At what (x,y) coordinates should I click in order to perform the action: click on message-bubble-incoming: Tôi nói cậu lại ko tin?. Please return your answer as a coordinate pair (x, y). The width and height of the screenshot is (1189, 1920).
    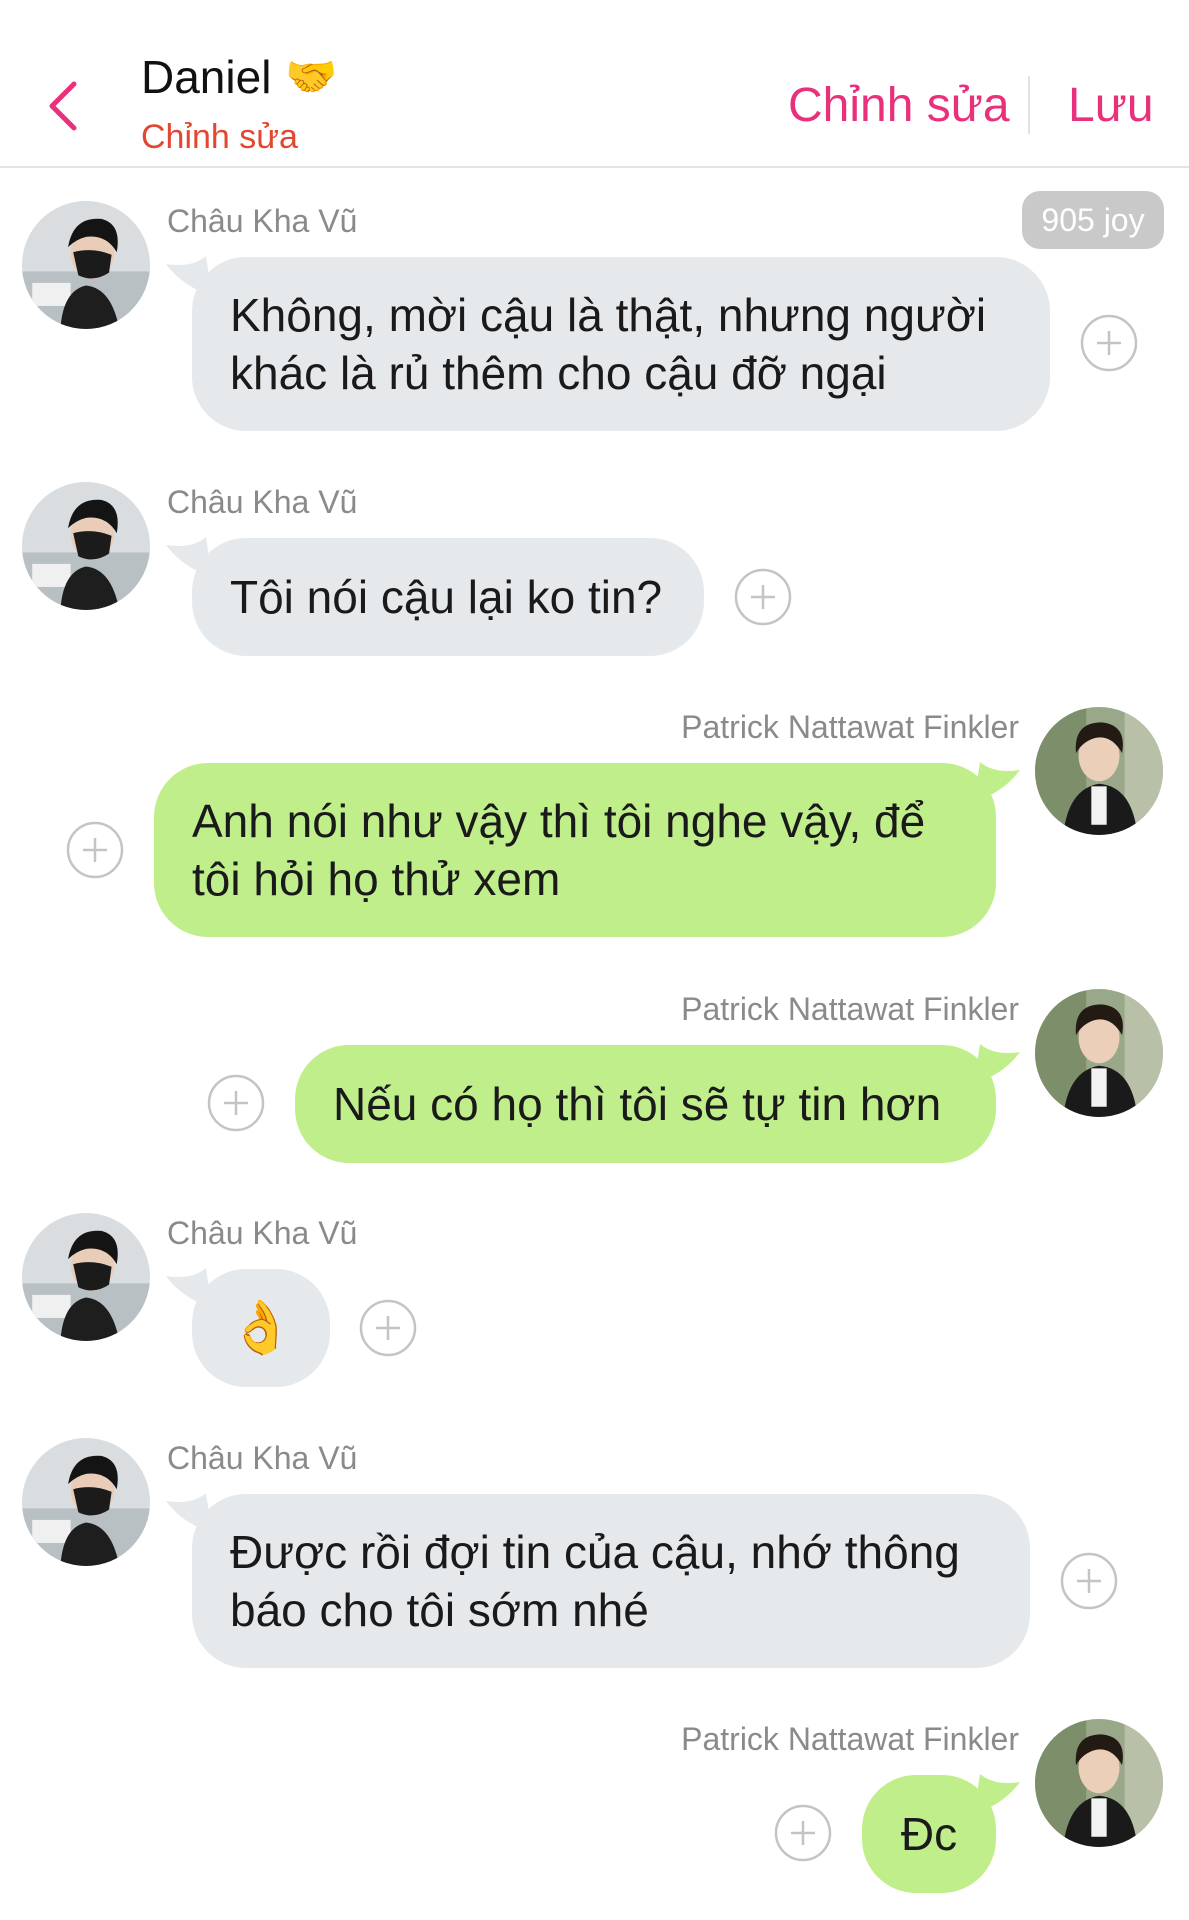
    Looking at the image, I should click on (448, 597).